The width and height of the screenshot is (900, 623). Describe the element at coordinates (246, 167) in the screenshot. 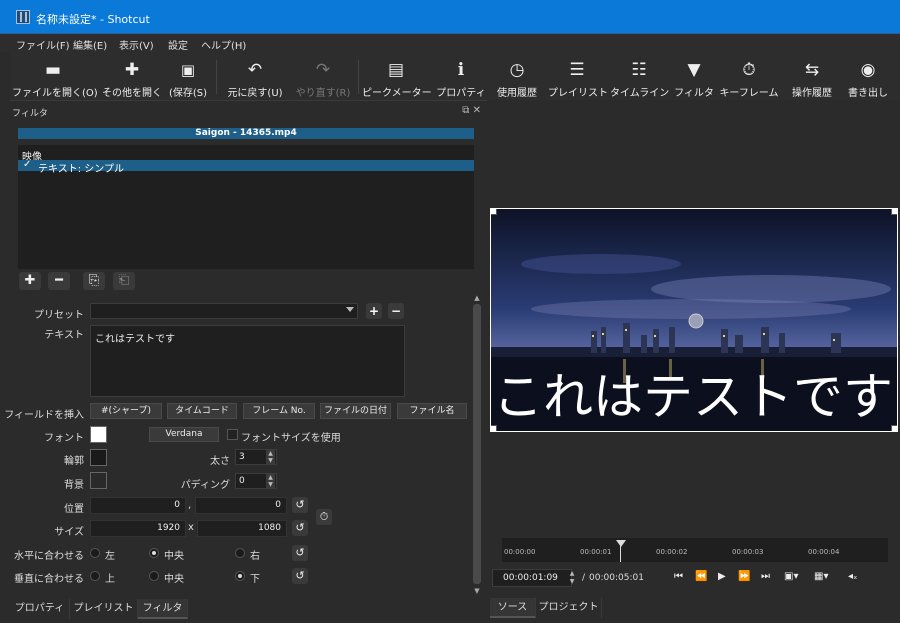

I see `list-item: ✓ テキスト: シンプル` at that location.